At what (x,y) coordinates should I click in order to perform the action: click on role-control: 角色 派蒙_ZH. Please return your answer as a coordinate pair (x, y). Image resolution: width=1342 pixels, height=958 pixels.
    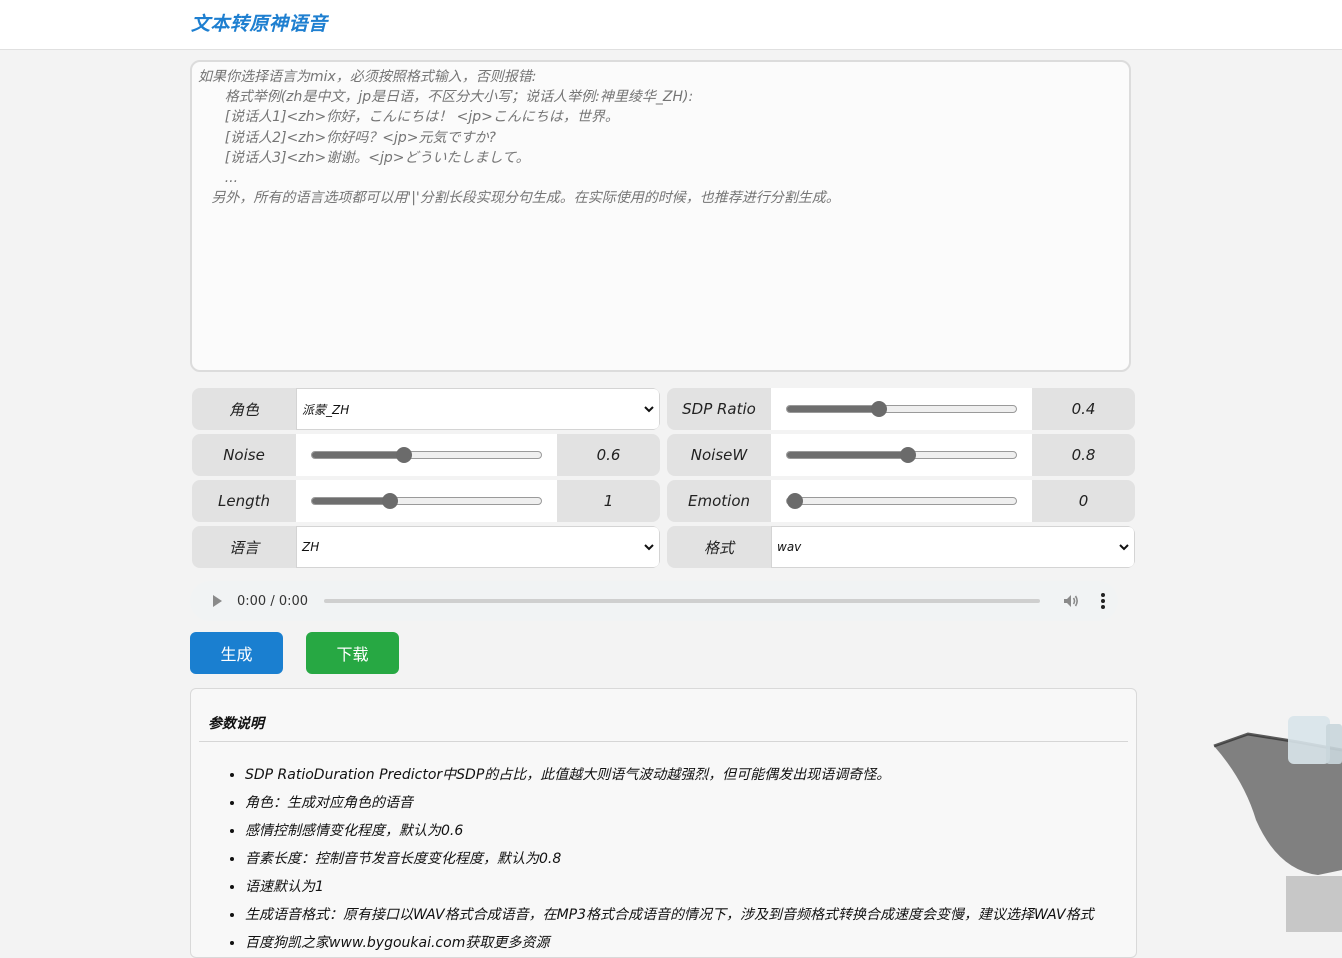
    Looking at the image, I should click on (426, 409).